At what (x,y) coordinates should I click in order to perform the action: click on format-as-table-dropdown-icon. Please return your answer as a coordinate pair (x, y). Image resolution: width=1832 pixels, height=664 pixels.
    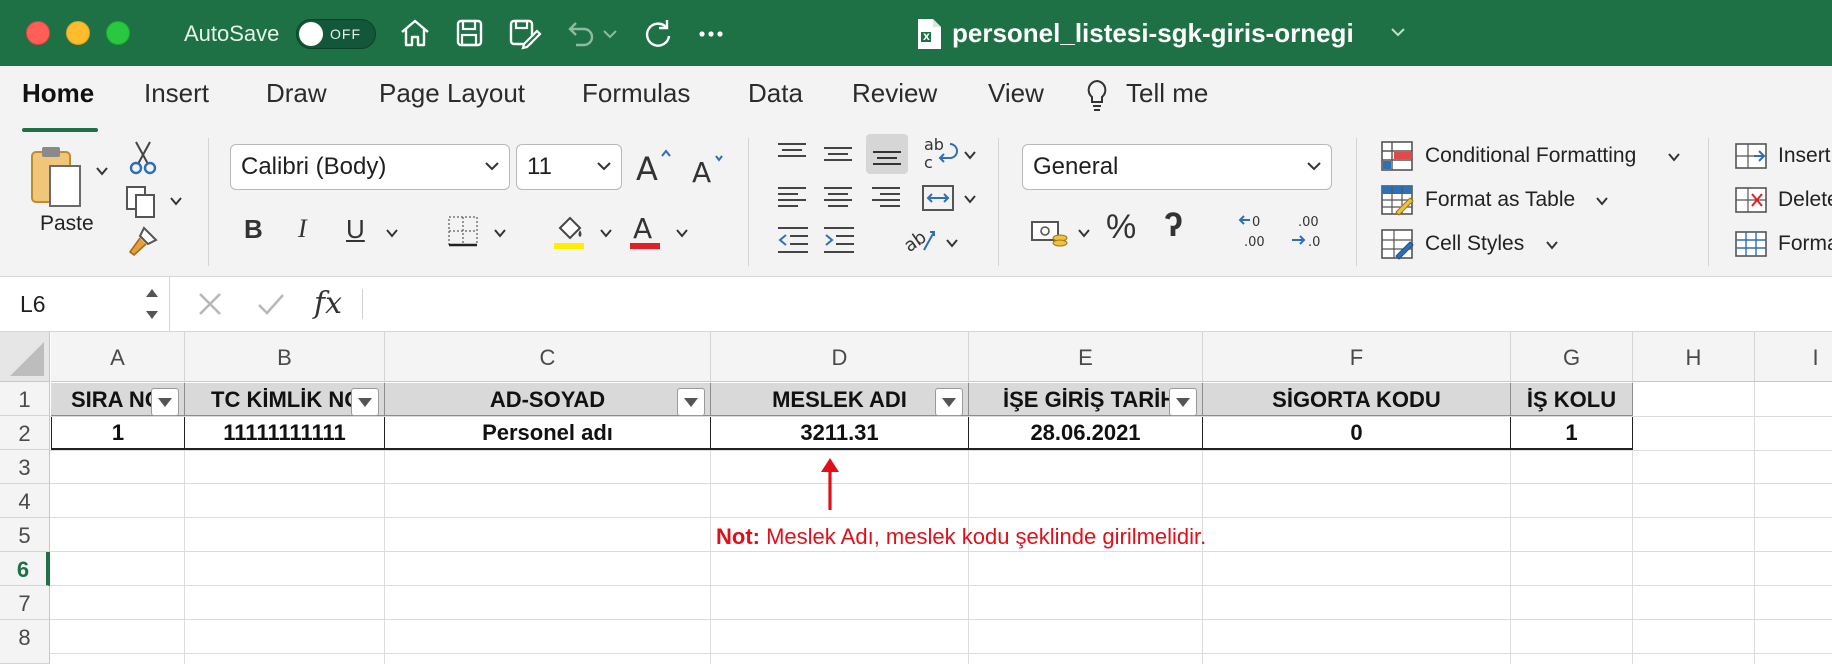
    Looking at the image, I should click on (1602, 201).